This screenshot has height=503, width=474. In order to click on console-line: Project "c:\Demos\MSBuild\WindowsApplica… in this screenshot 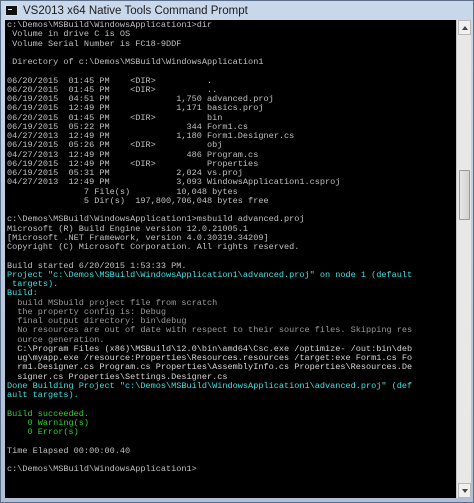, I will do `click(210, 274)`.